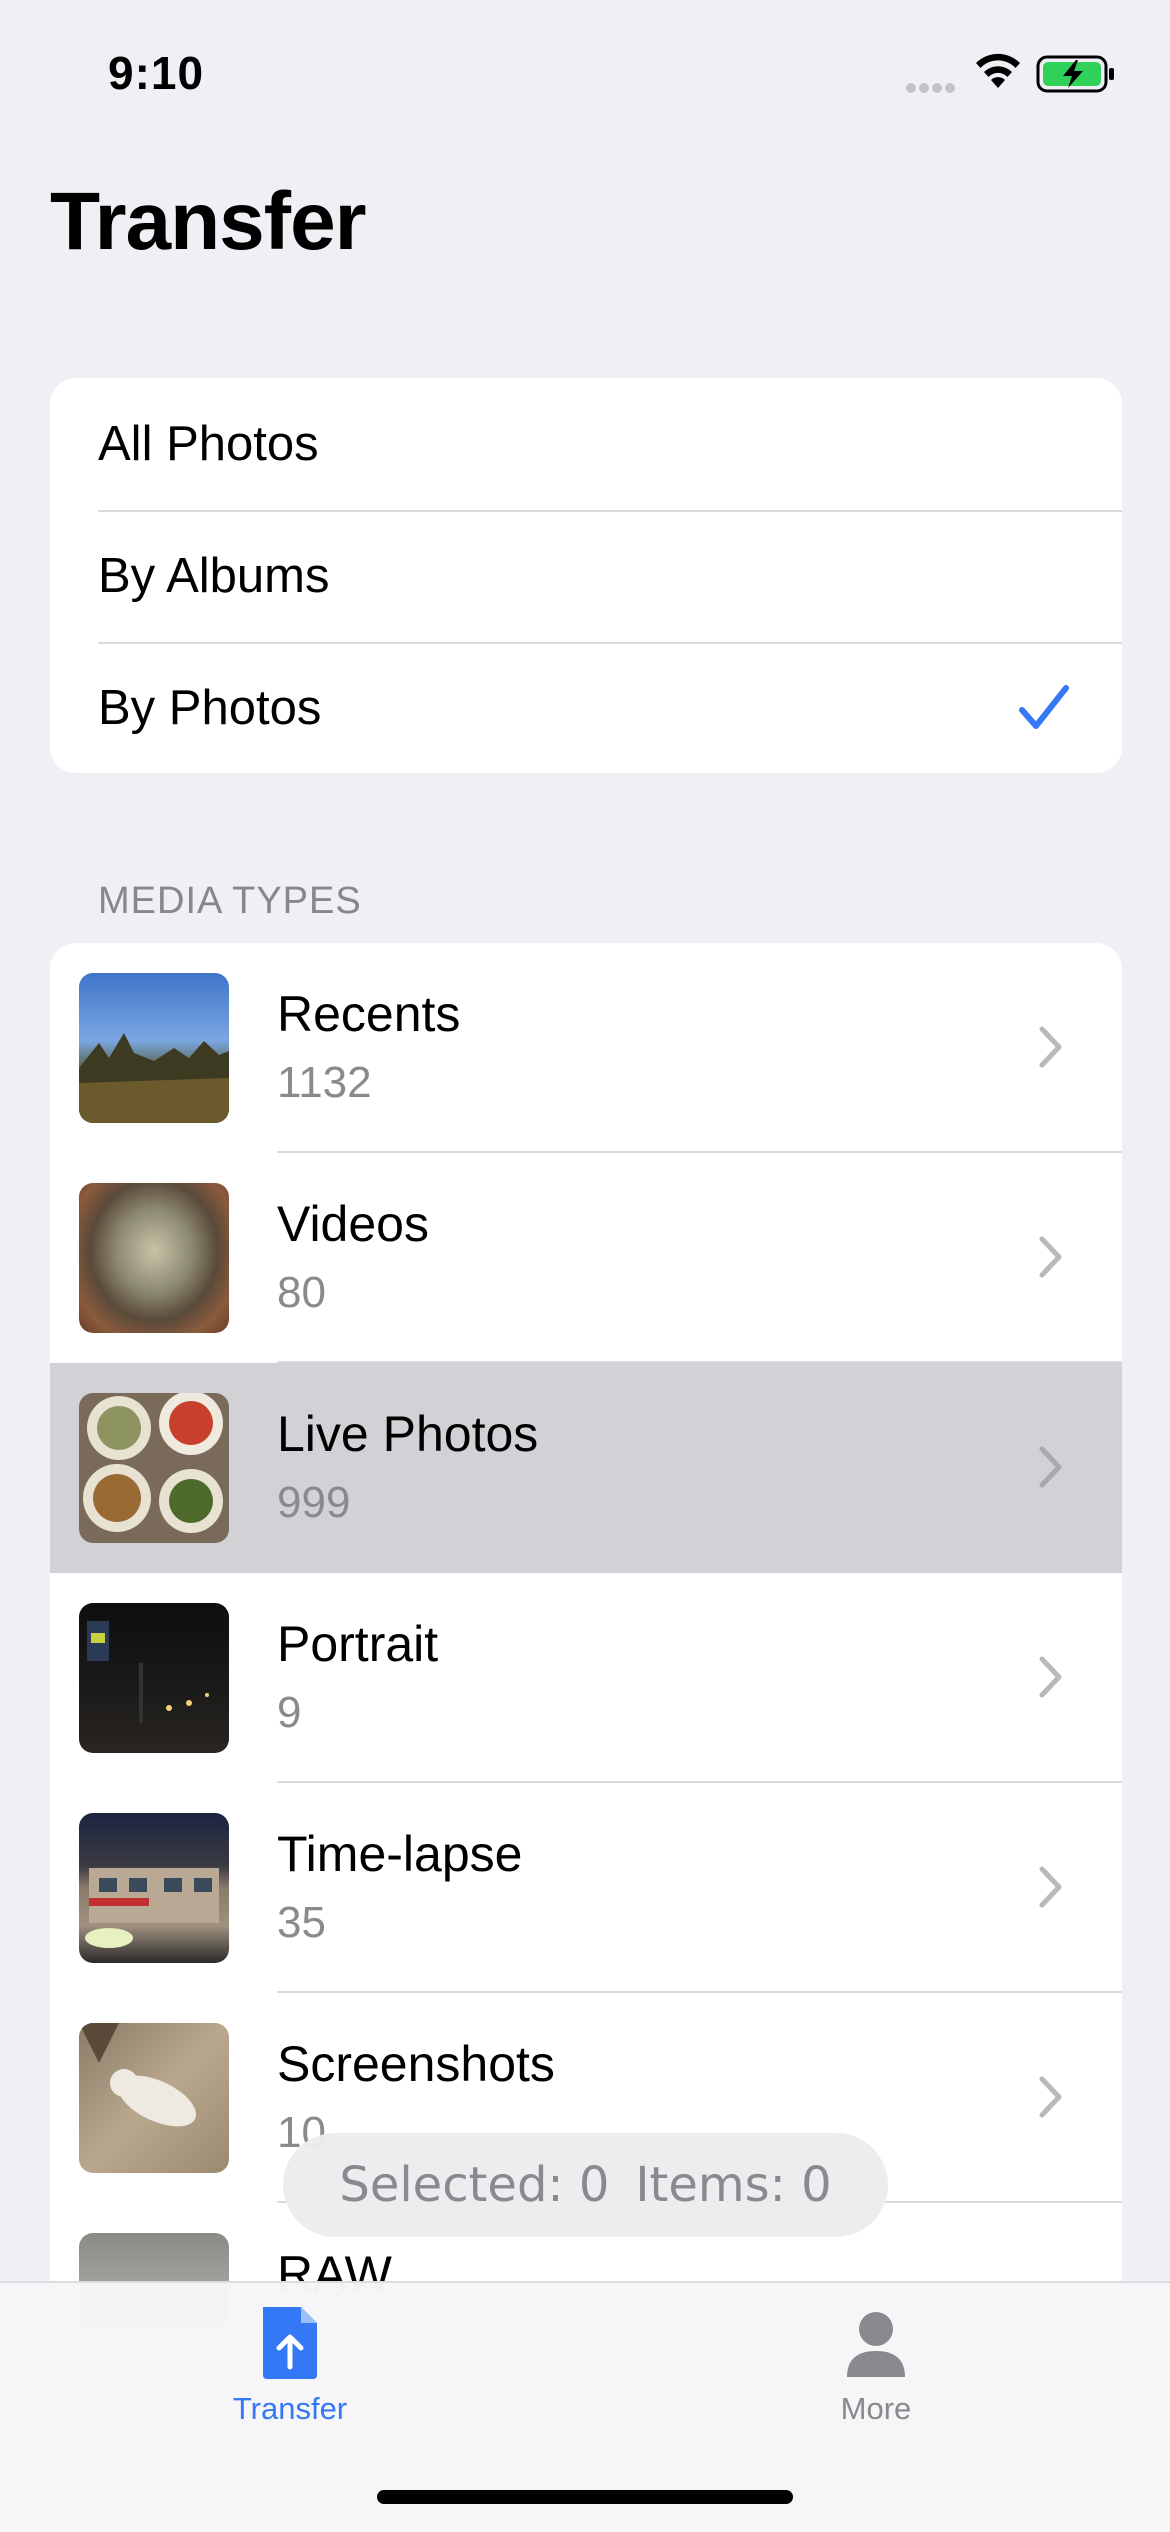 This screenshot has width=1170, height=2532. I want to click on media-row-time-lapse: Time-lapse 35, so click(586, 1888).